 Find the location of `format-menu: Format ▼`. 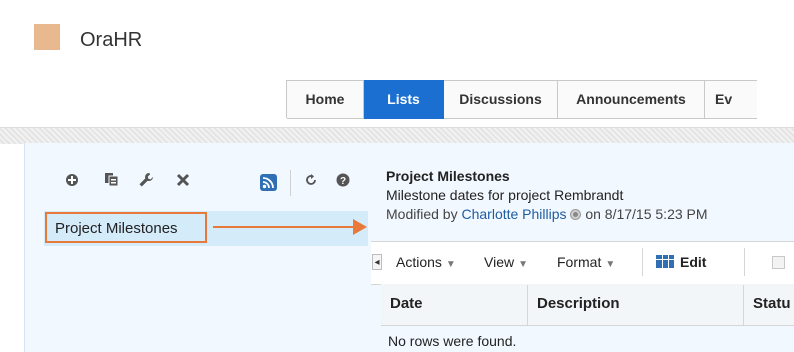

format-menu: Format ▼ is located at coordinates (586, 263).